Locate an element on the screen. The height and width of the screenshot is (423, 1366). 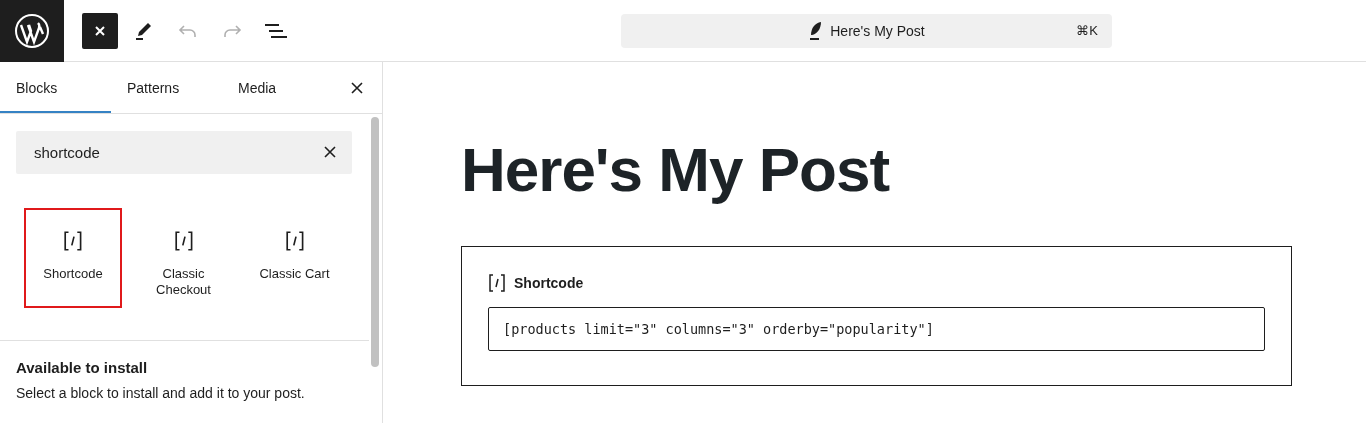
tab: Media is located at coordinates (277, 87).